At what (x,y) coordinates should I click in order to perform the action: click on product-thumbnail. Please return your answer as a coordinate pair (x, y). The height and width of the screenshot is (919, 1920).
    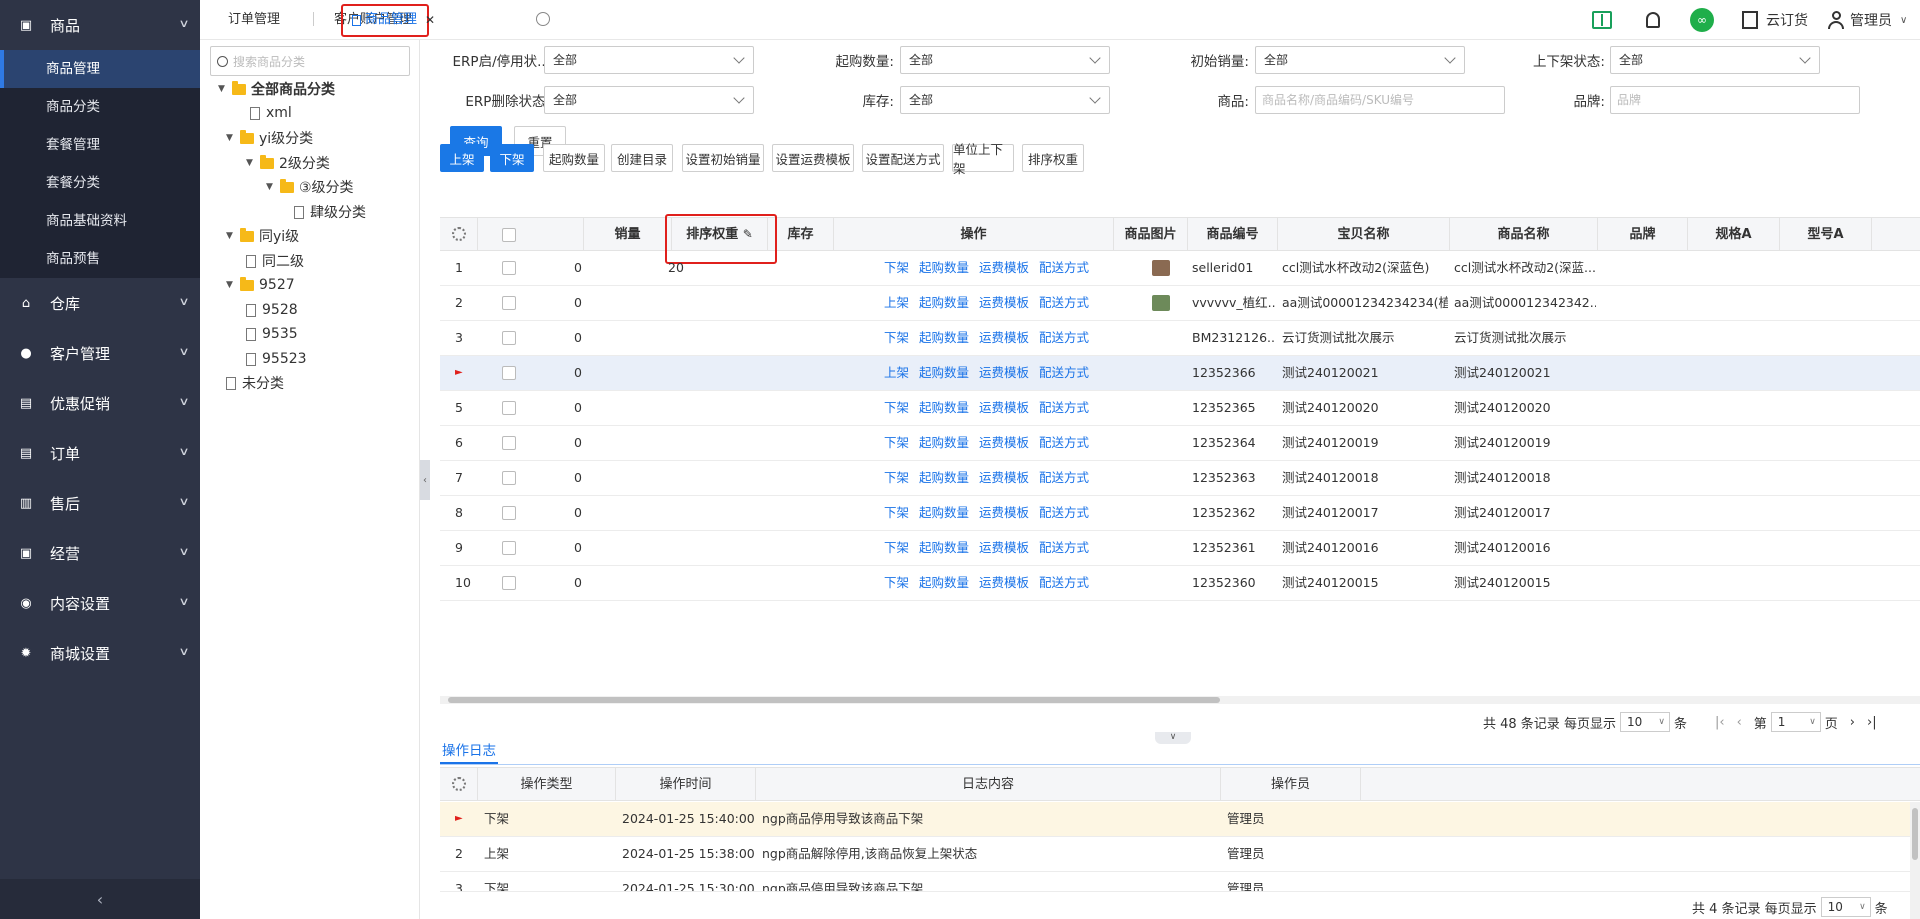
    Looking at the image, I should click on (1161, 268).